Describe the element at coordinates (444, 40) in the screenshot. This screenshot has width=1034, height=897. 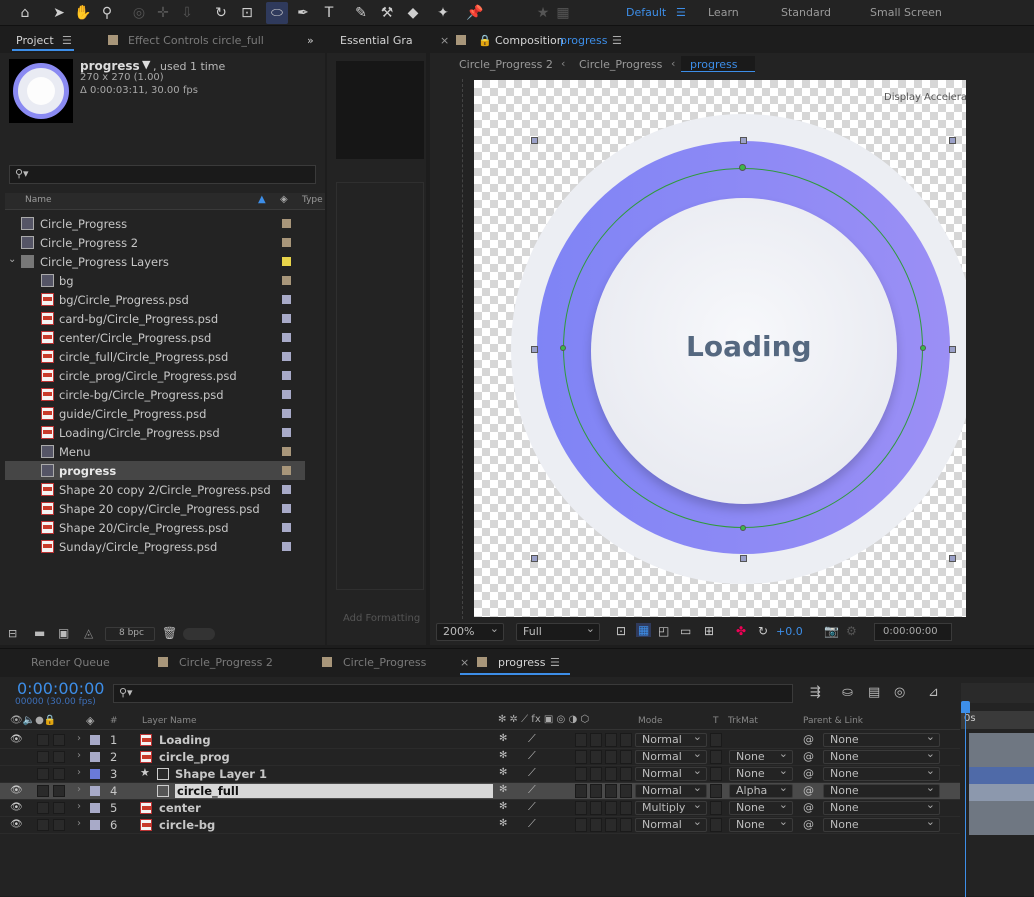
I see `close-tab-icon: ×` at that location.